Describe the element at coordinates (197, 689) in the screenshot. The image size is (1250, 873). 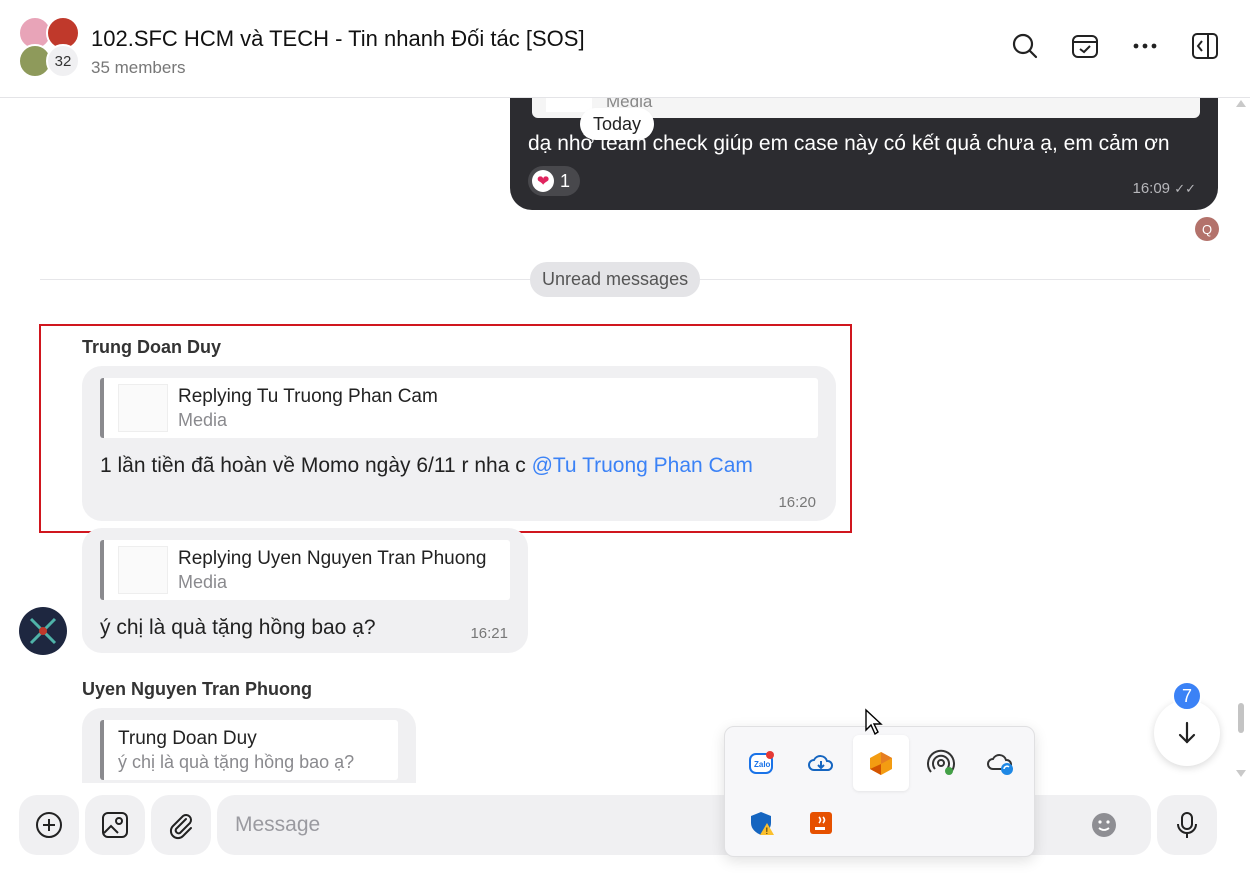
I see `sender-name: Uyen Nguyen Tran Phuong` at that location.